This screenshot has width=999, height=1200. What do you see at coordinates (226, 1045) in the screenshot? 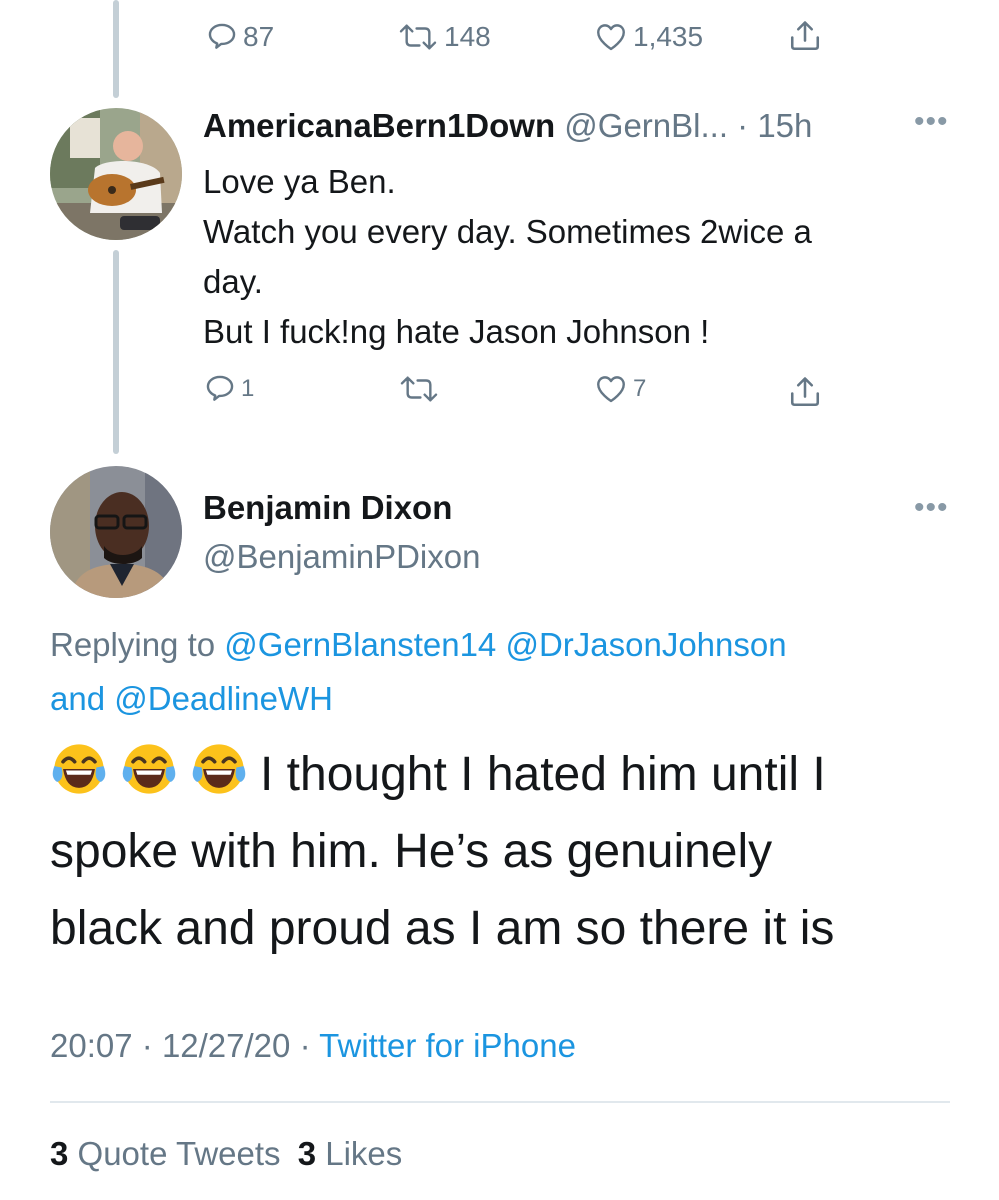
I see `tweet-date: 12/27/20` at bounding box center [226, 1045].